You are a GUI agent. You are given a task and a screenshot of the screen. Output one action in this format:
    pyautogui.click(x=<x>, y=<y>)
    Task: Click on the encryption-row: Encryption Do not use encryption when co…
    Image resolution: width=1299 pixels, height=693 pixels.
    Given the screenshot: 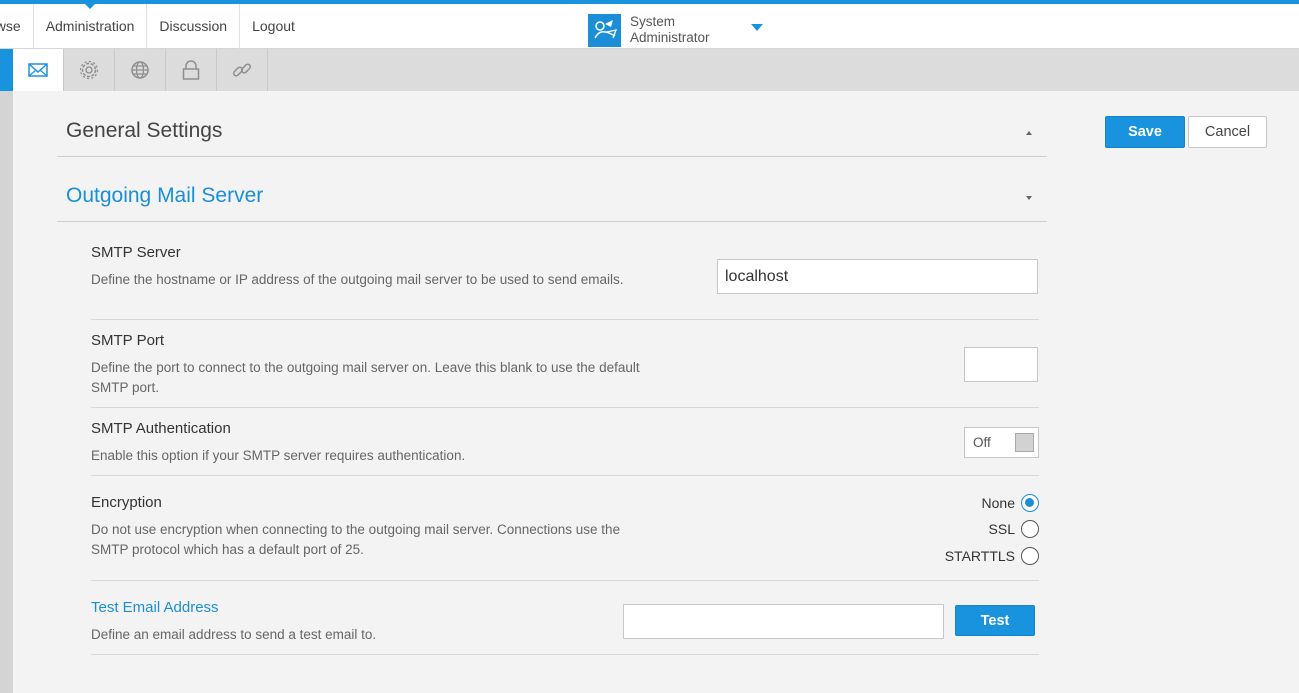 What is the action you would take?
    pyautogui.click(x=565, y=528)
    